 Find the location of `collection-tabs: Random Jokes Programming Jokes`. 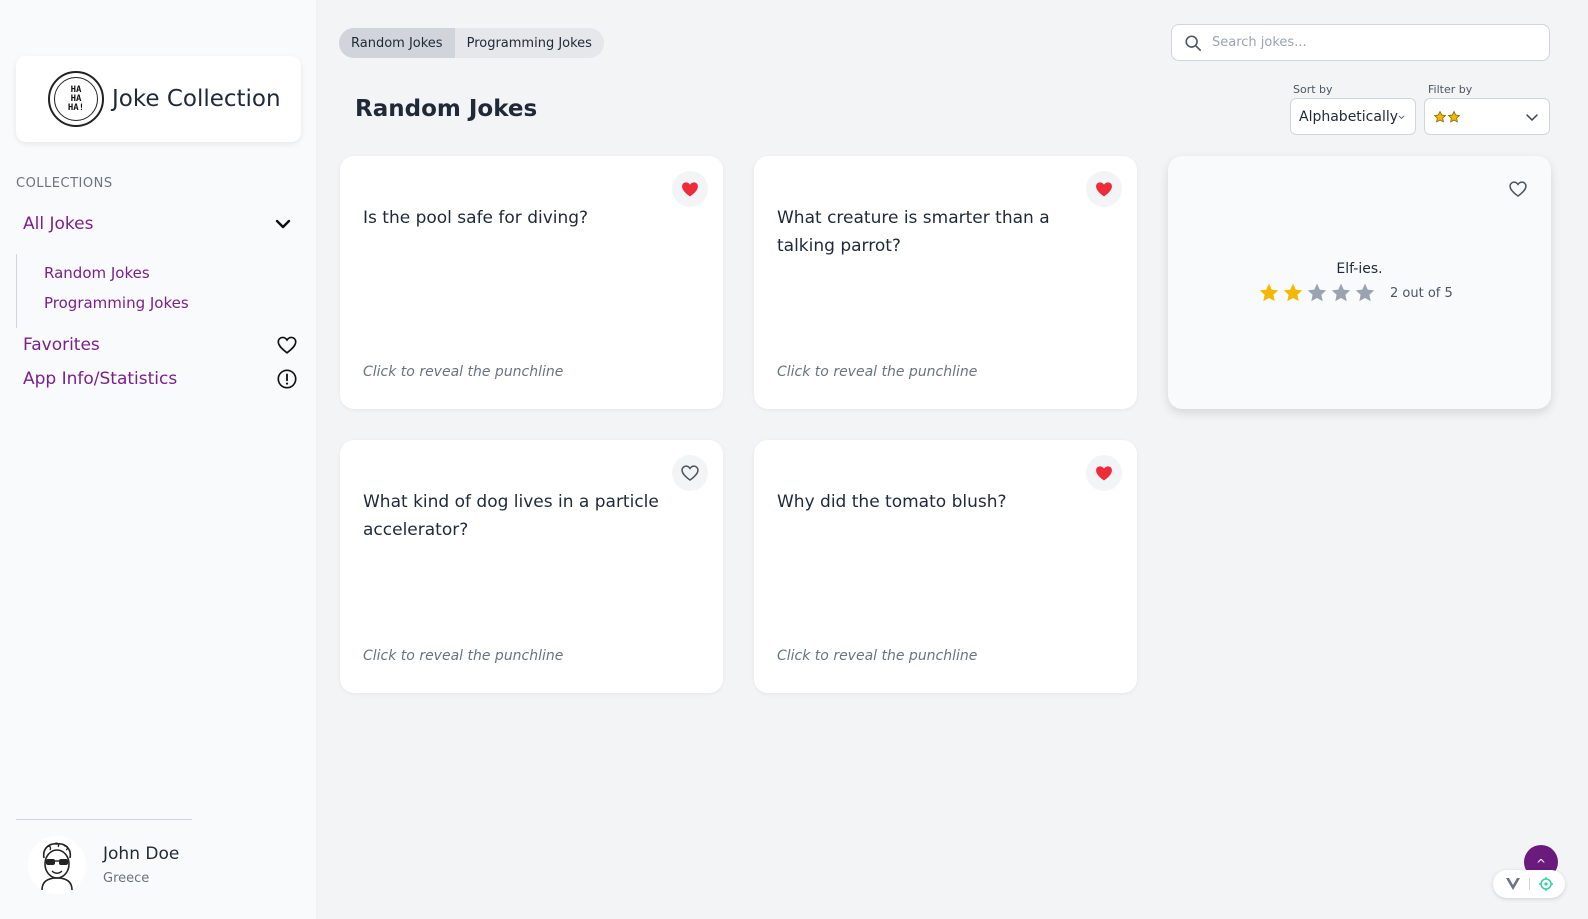

collection-tabs: Random Jokes Programming Jokes is located at coordinates (471, 43).